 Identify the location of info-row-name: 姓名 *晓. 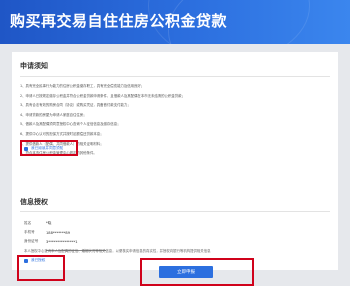
(65, 223).